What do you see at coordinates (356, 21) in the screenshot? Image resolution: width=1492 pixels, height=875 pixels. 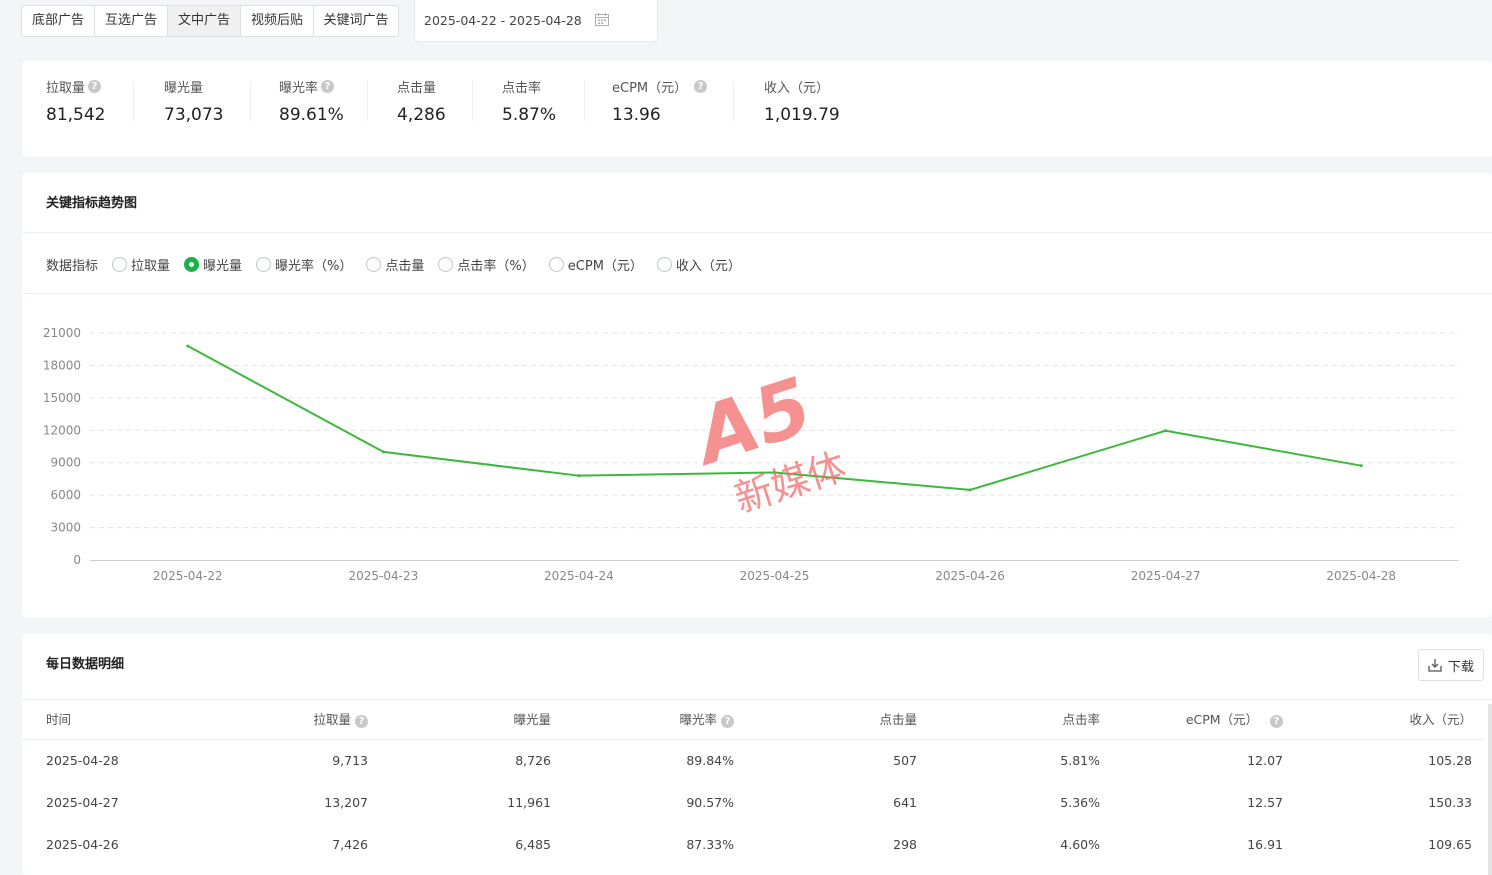 I see `tab-keyword-ad: 关键词广告` at bounding box center [356, 21].